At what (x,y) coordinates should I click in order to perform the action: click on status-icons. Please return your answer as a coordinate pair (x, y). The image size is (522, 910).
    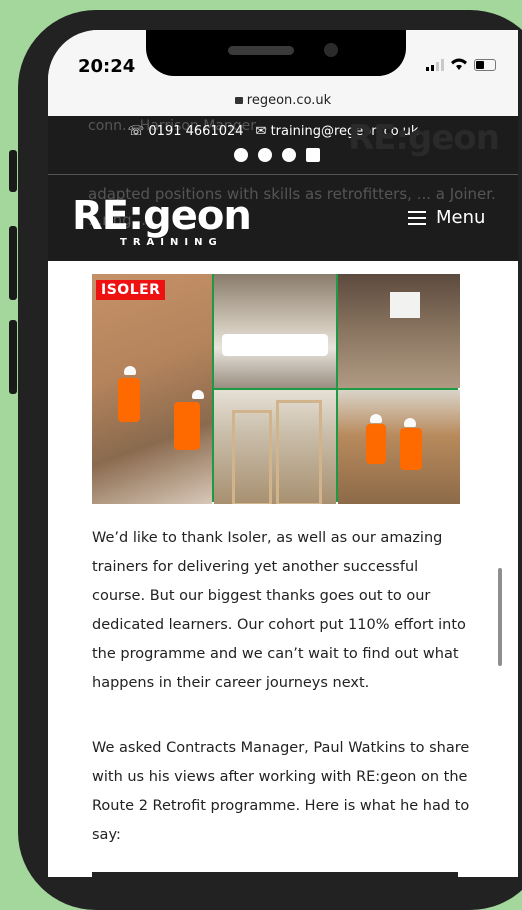
    Looking at the image, I should click on (461, 65).